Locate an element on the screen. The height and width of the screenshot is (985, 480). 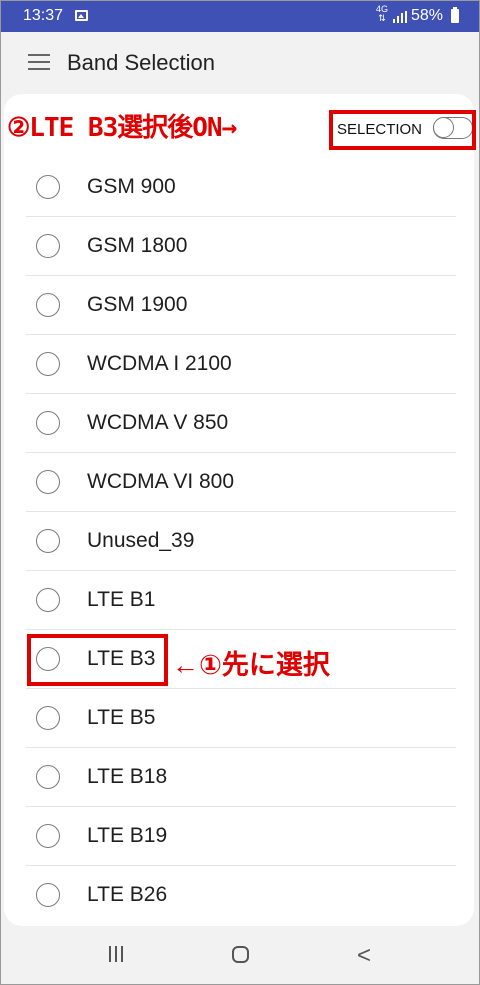
band-label: LTE B1 is located at coordinates (121, 599).